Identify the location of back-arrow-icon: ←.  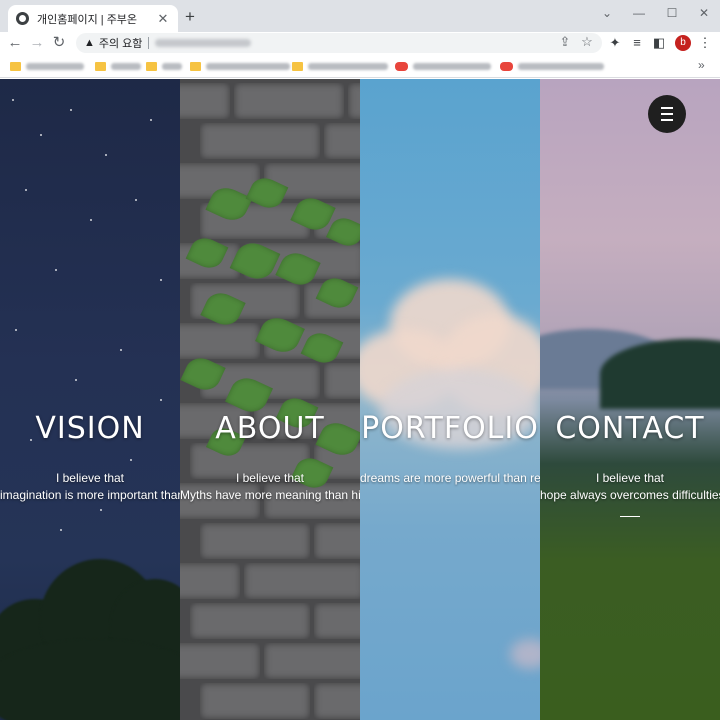
(15, 43).